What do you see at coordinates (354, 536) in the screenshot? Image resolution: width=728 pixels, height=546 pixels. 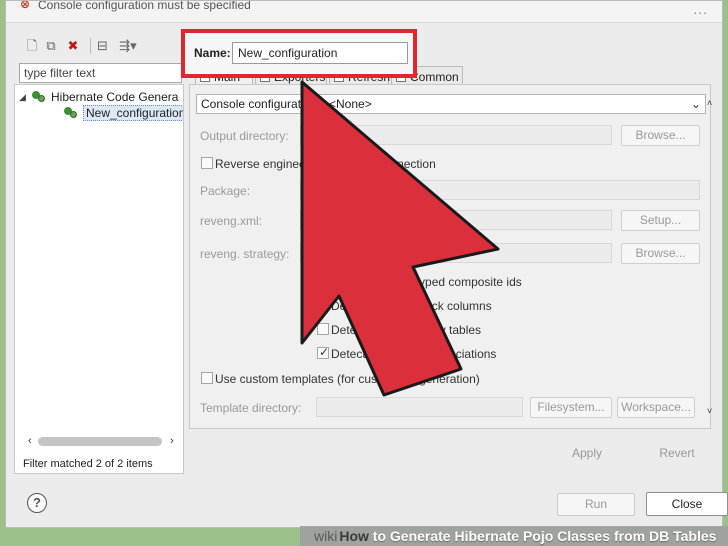 I see `how-word: How` at bounding box center [354, 536].